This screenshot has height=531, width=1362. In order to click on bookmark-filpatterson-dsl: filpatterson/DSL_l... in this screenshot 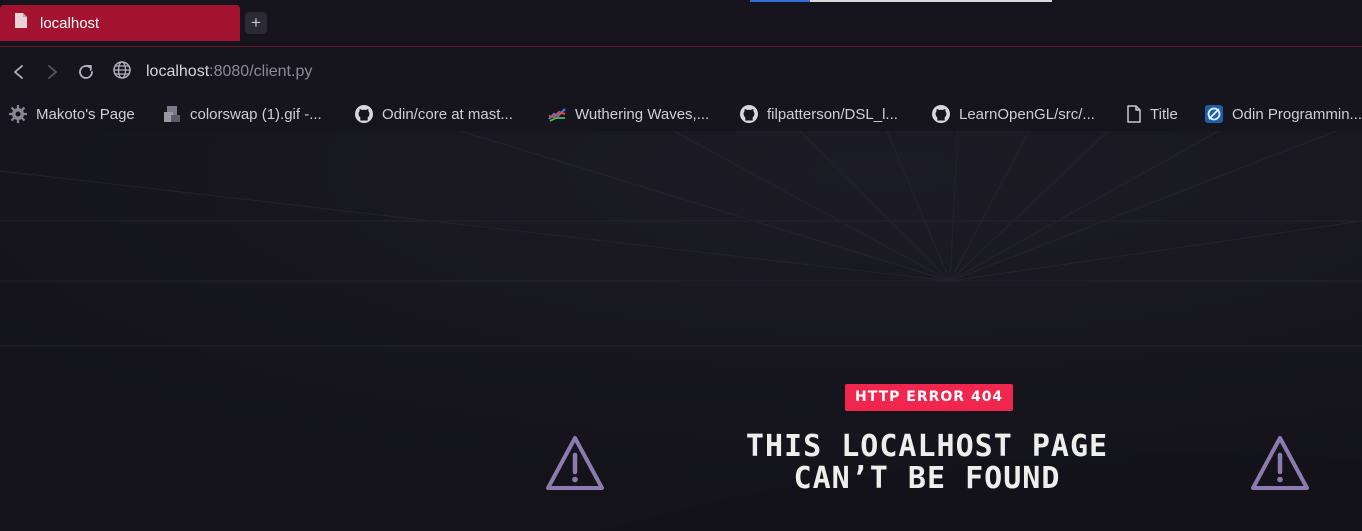, I will do `click(818, 114)`.